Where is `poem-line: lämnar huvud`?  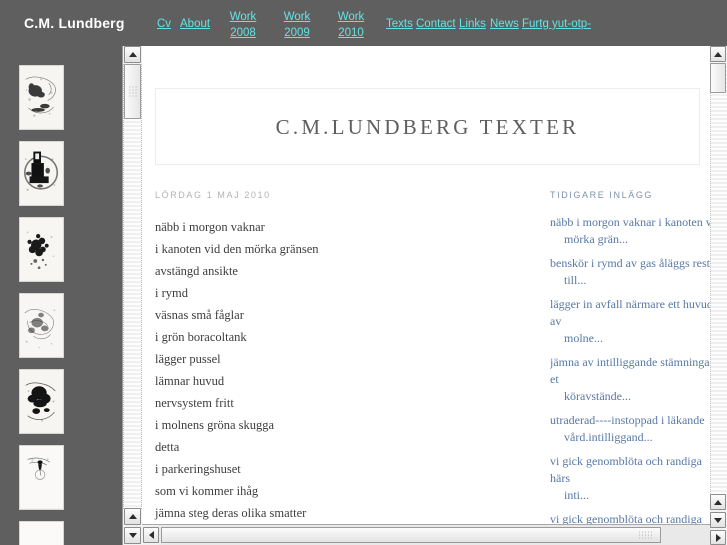 poem-line: lämnar huvud is located at coordinates (190, 381).